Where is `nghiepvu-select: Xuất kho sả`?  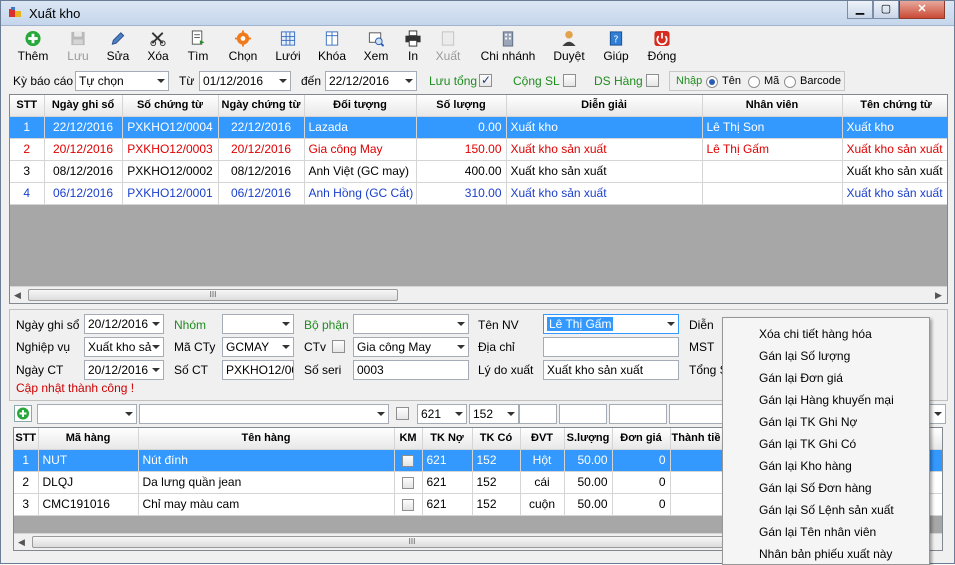
nghiepvu-select: Xuất kho sả is located at coordinates (124, 347).